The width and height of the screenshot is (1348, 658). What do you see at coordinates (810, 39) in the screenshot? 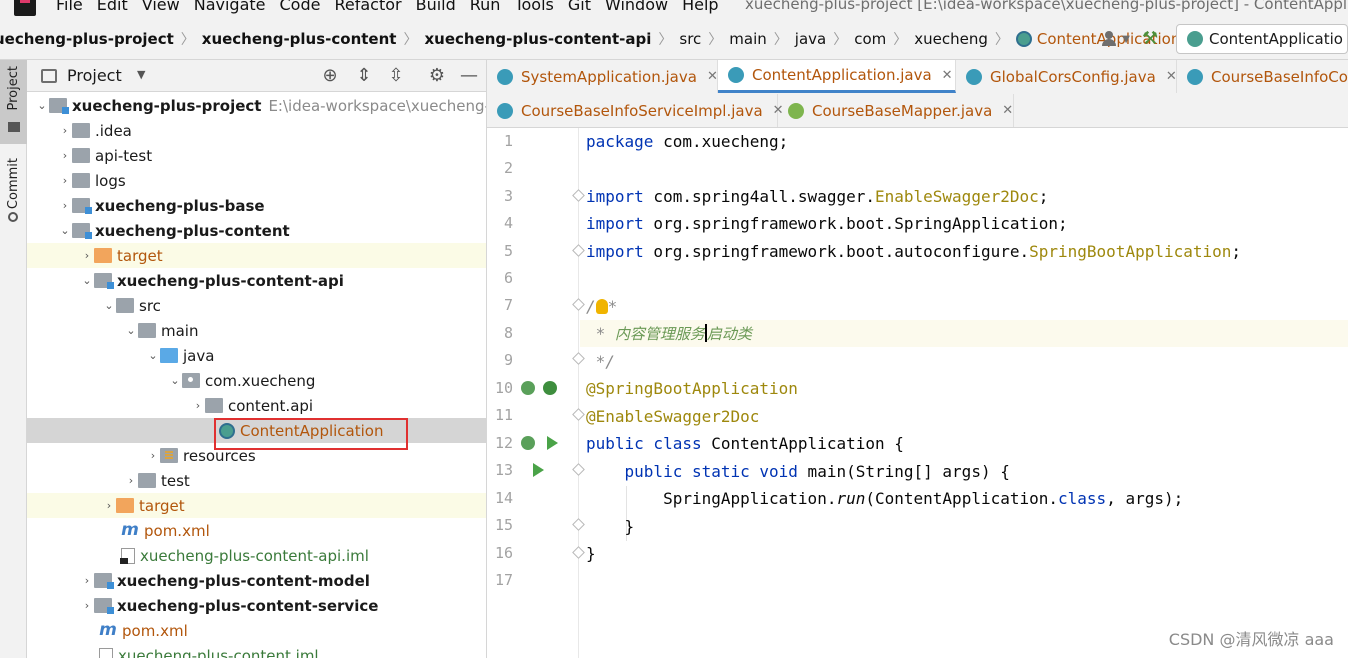
I see `breadcrumb-java: java` at bounding box center [810, 39].